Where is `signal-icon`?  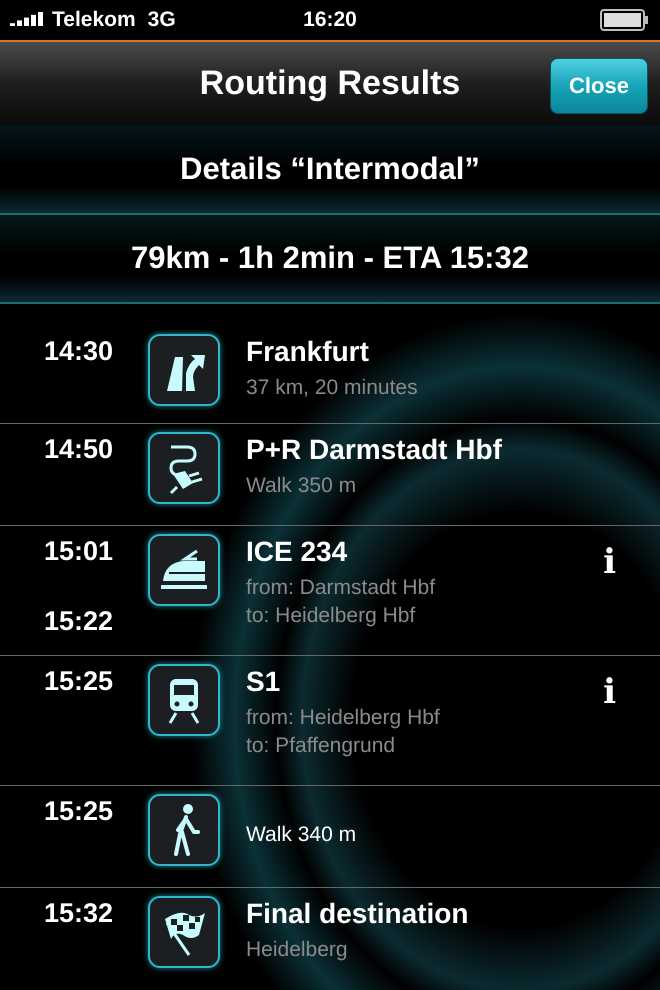
signal-icon is located at coordinates (28, 20).